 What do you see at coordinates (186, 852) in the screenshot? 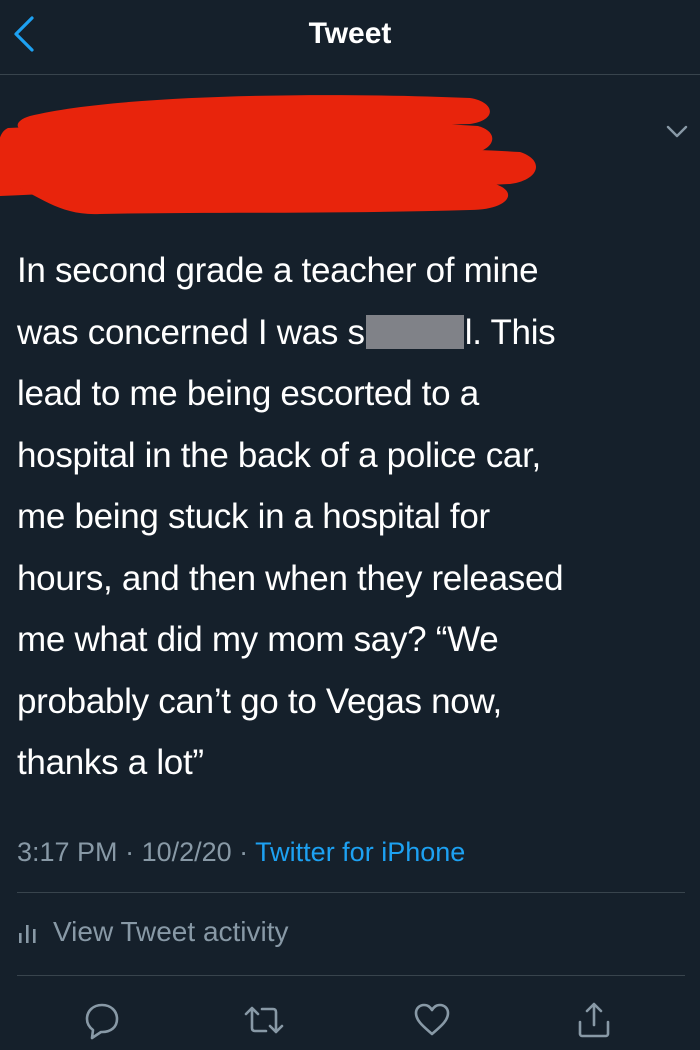
I see `tweet-date: 10/2/20` at bounding box center [186, 852].